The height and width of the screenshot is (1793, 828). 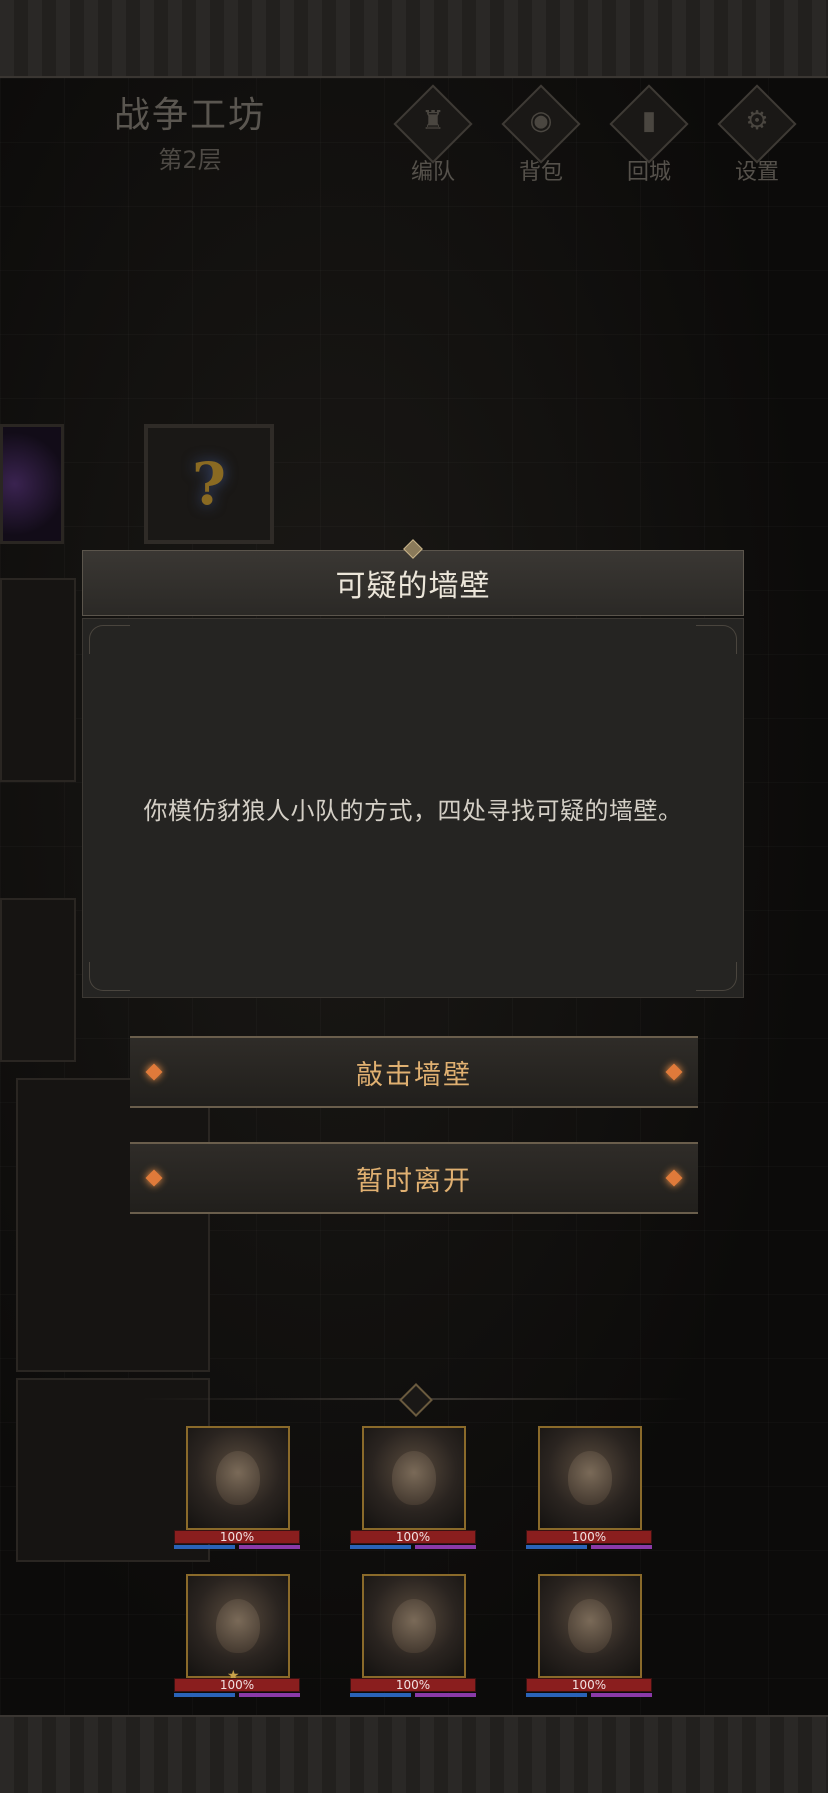 I want to click on knock-wall-button: 敲击墙壁, so click(x=414, y=1072).